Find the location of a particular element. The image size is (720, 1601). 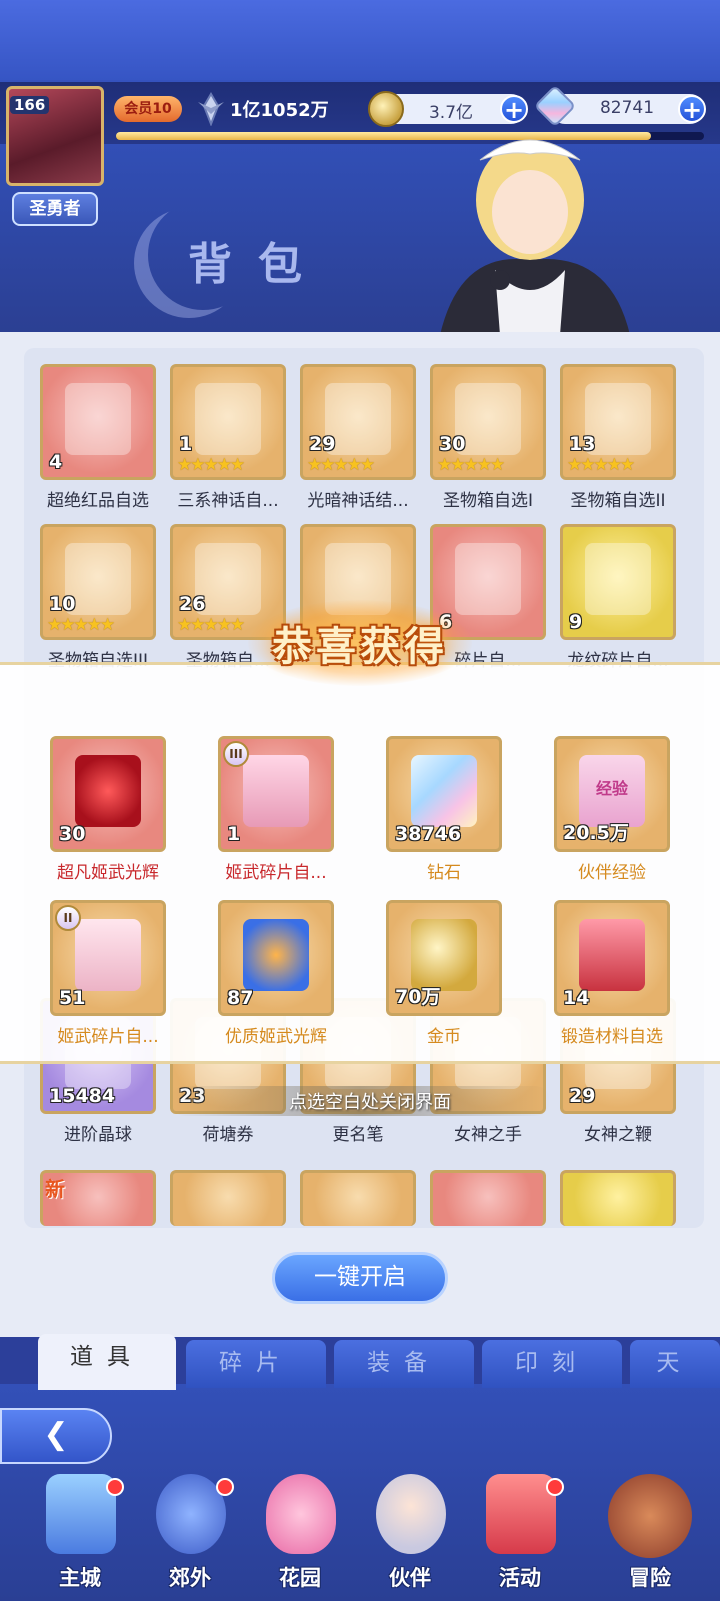

bag-item-card: ★★★★★ 10 is located at coordinates (98, 582).